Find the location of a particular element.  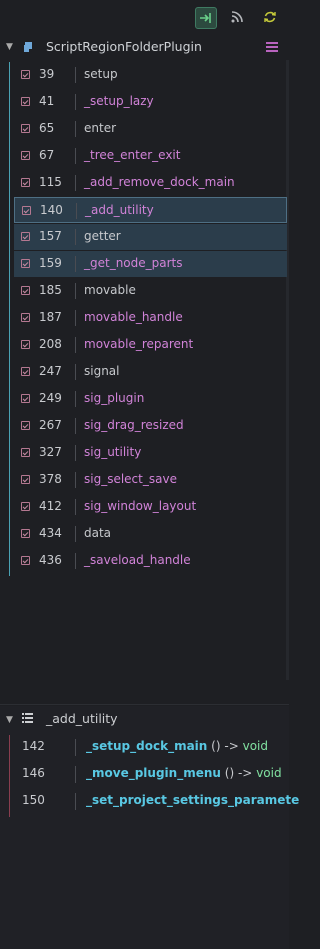

tree-row: 267 sig_drag_resized is located at coordinates (150, 426).